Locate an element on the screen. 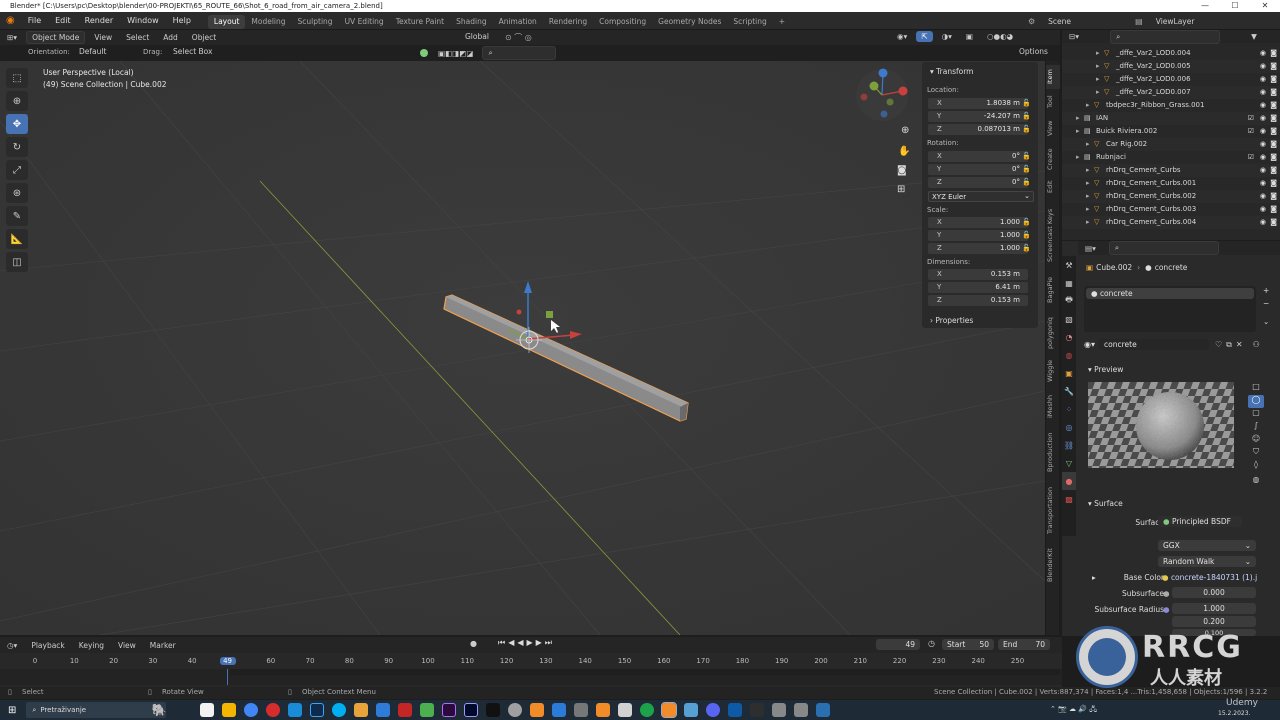 The height and width of the screenshot is (720, 1280). menu-render: Render is located at coordinates (99, 21).